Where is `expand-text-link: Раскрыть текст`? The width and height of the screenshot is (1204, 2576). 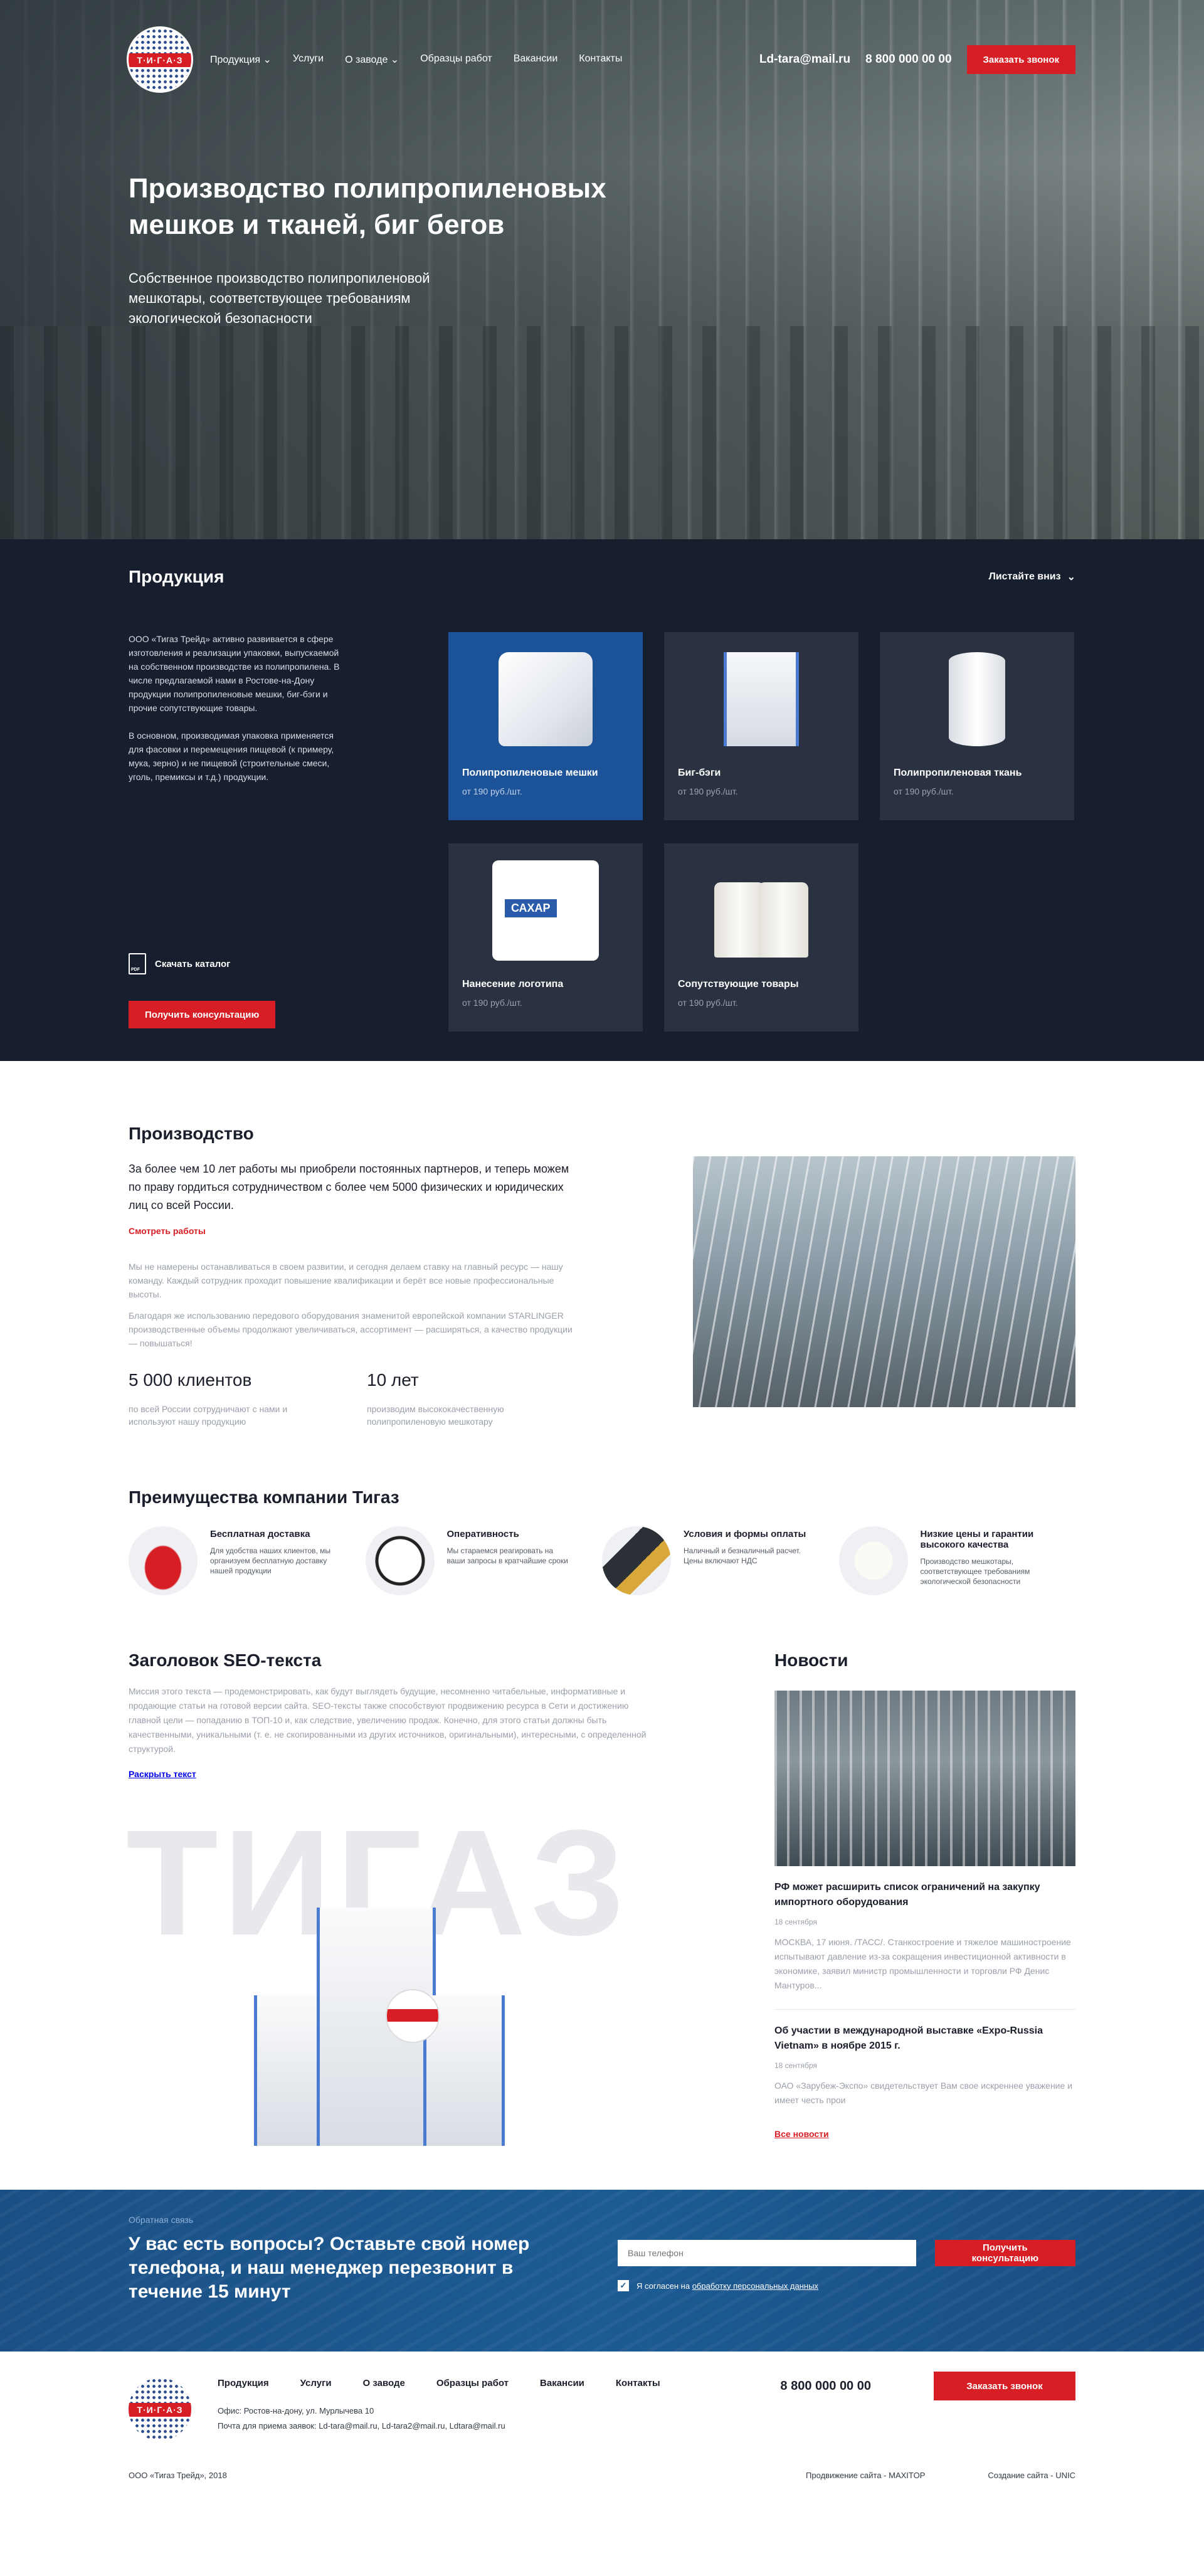
expand-text-link: Раскрыть текст is located at coordinates (163, 1774).